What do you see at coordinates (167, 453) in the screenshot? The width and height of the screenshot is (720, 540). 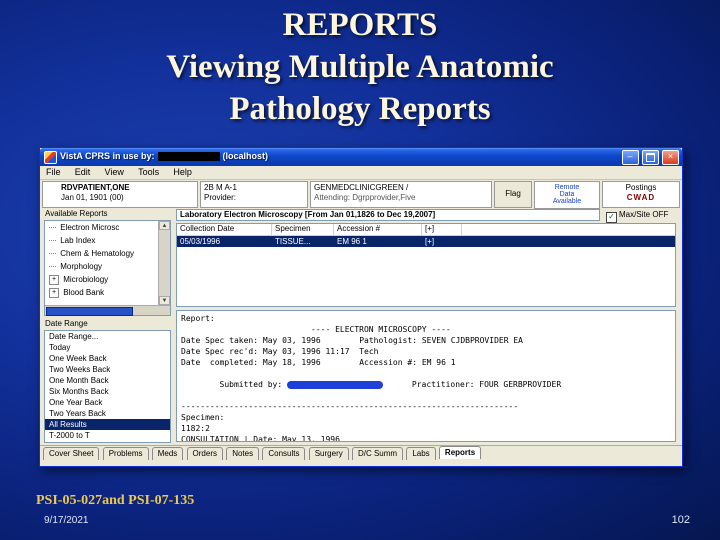 I see `tab-meds: Meds` at bounding box center [167, 453].